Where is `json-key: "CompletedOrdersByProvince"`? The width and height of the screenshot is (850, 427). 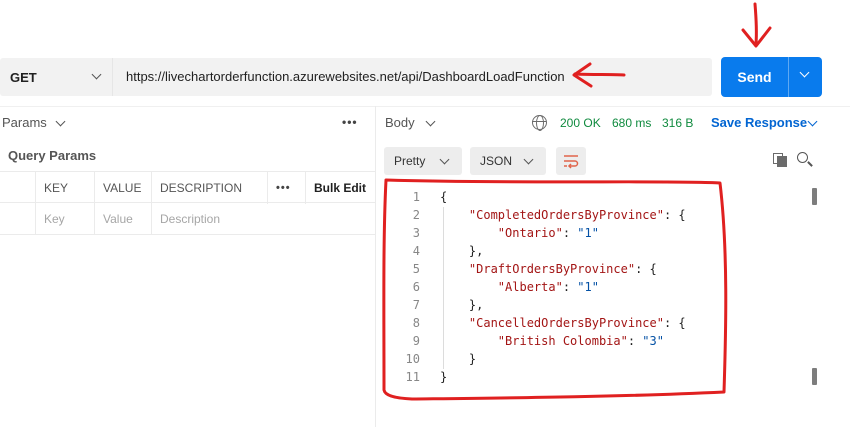
json-key: "CompletedOrdersByProvince" is located at coordinates (566, 215).